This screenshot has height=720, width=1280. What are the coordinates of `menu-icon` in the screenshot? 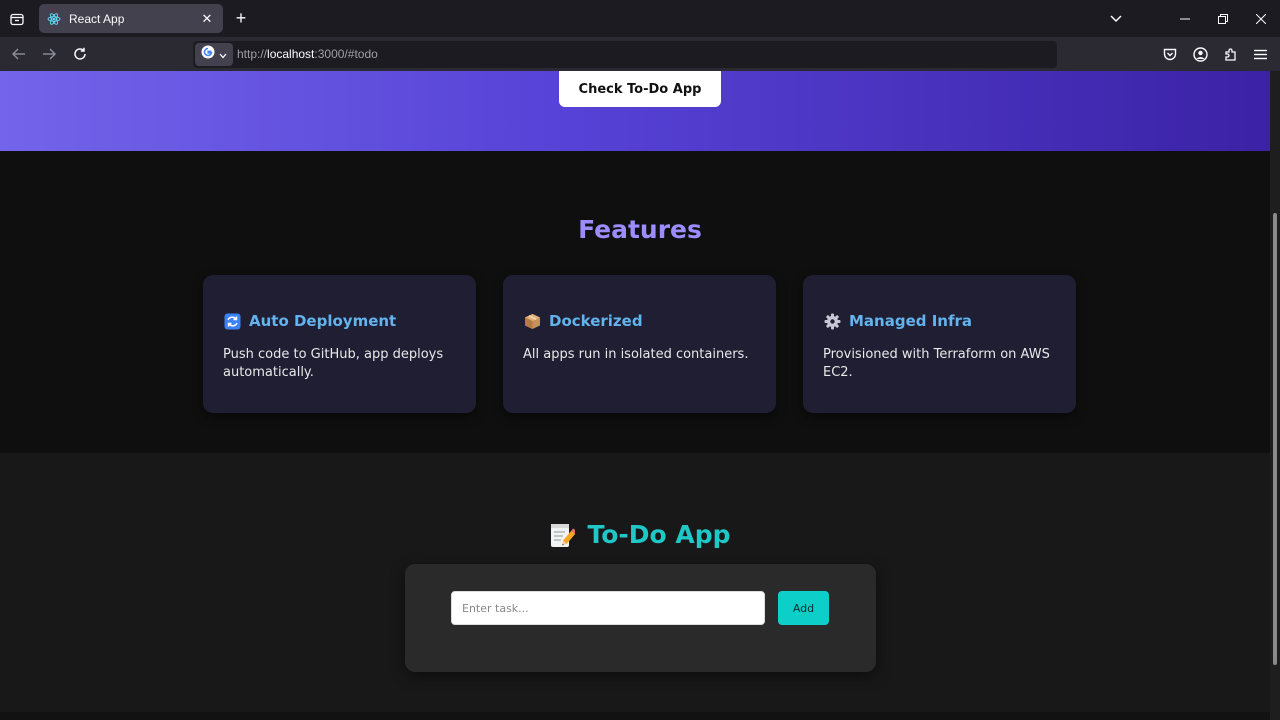 It's located at (1260, 54).